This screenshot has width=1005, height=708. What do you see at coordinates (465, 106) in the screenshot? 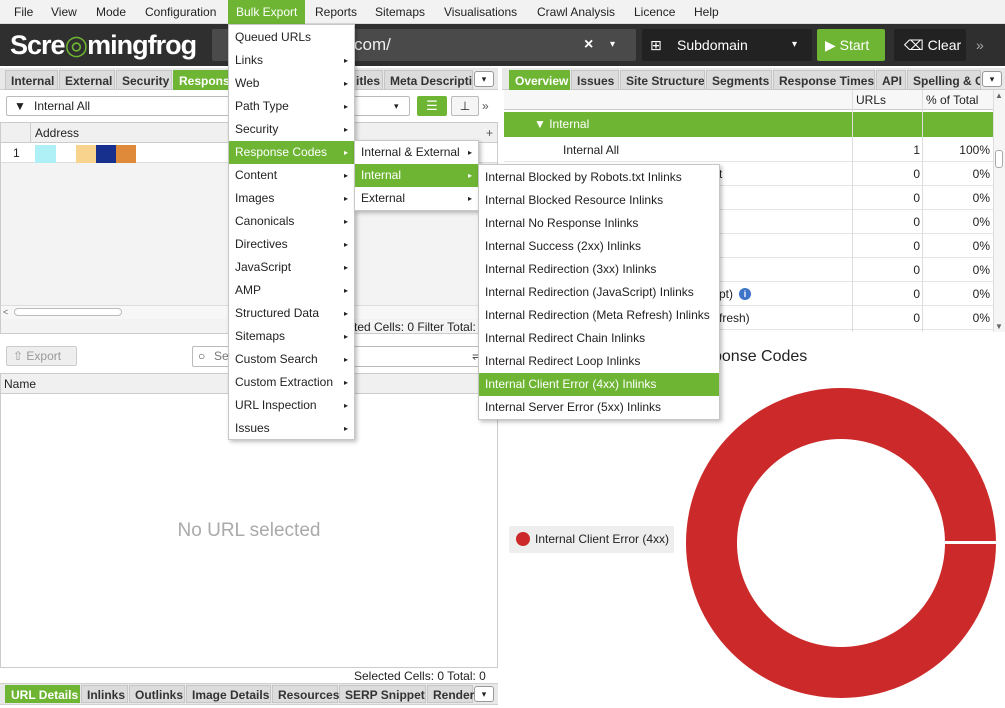
I see `tree-view-icon: ⊥` at bounding box center [465, 106].